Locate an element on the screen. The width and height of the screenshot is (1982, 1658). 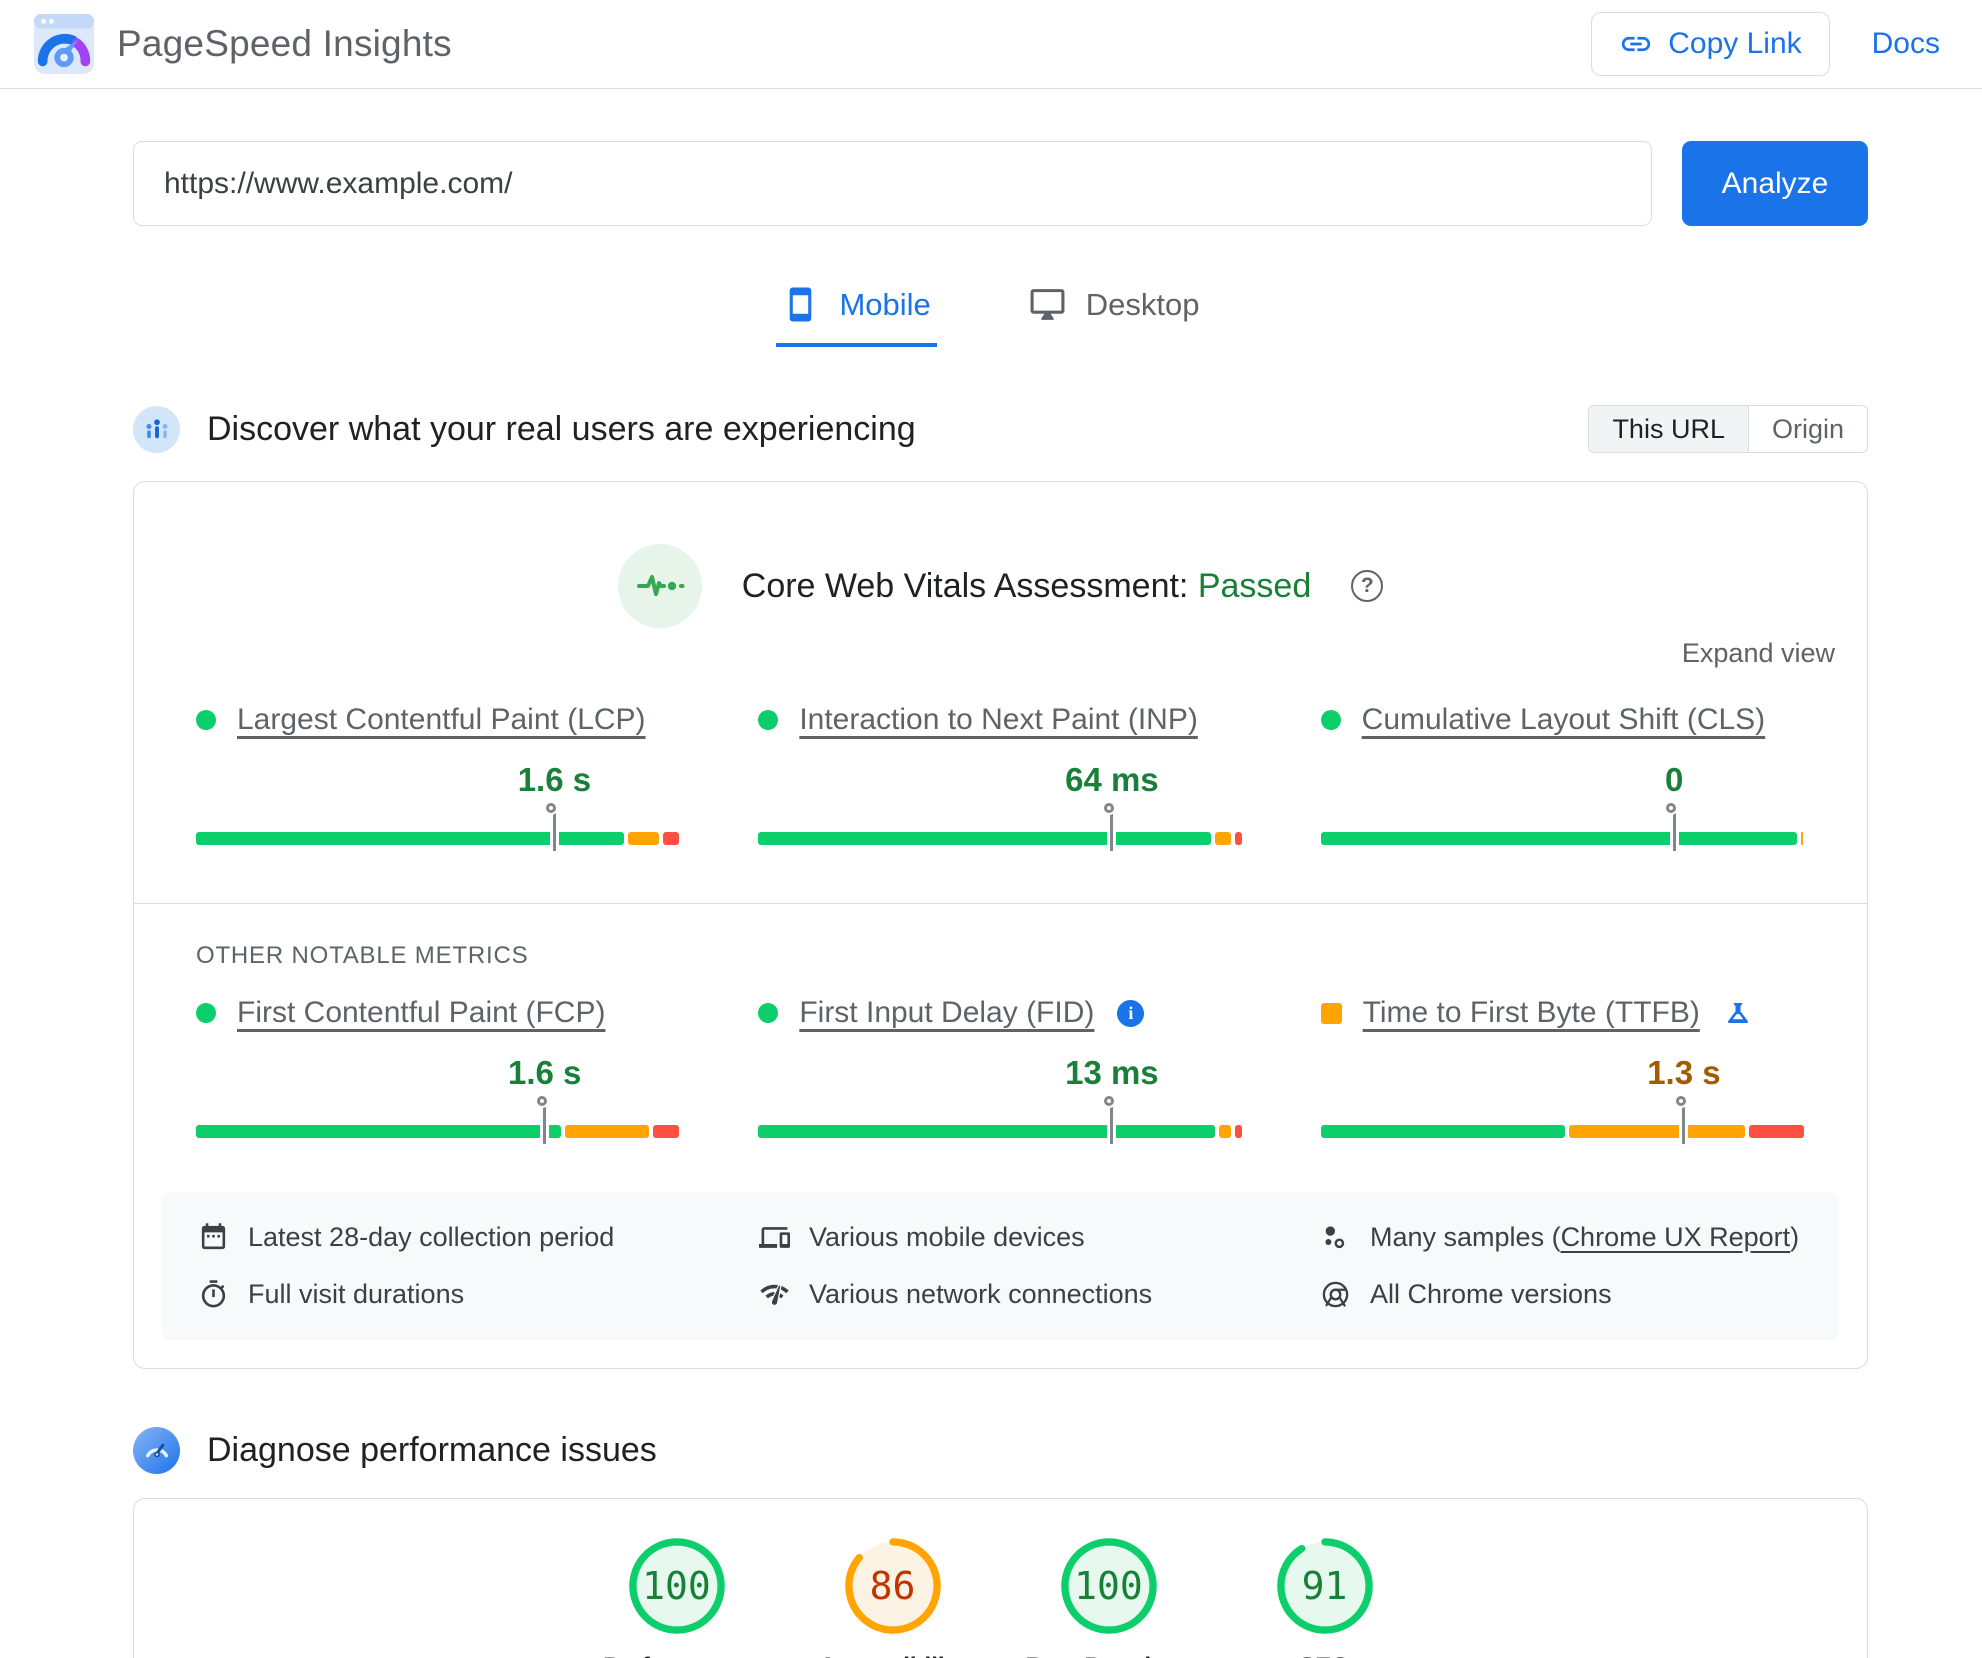
docs-link: Docs is located at coordinates (1906, 44).